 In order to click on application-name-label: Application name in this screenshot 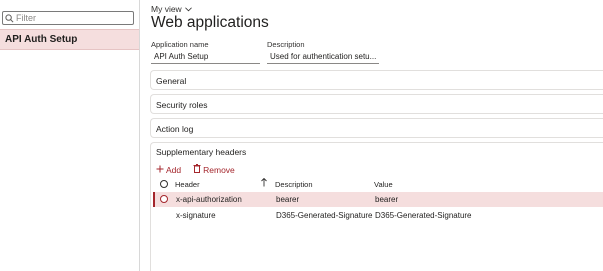, I will do `click(180, 44)`.